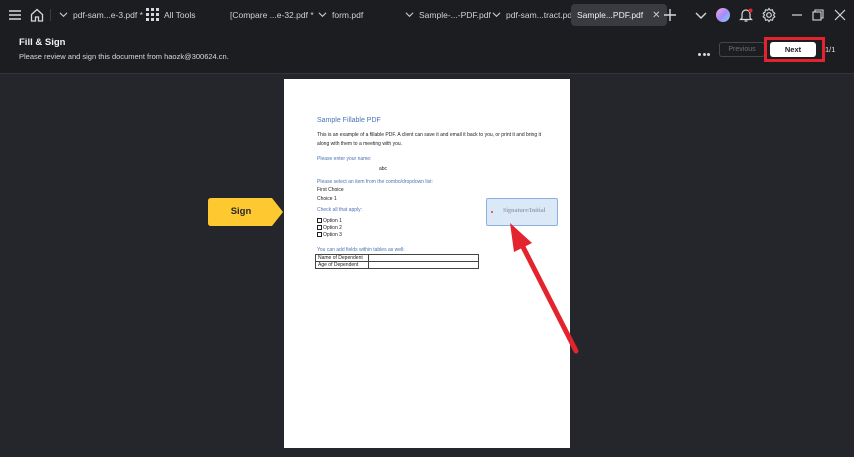 The image size is (854, 457). Describe the element at coordinates (746, 15) in the screenshot. I see `bell-icon` at that location.